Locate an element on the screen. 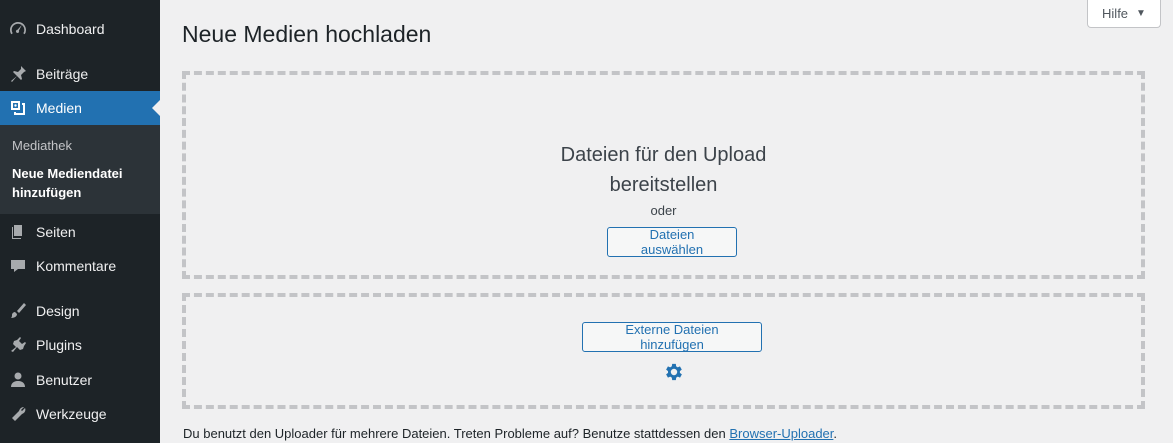 This screenshot has width=1173, height=443. submenu-item-mediathek: Mediathek is located at coordinates (42, 145).